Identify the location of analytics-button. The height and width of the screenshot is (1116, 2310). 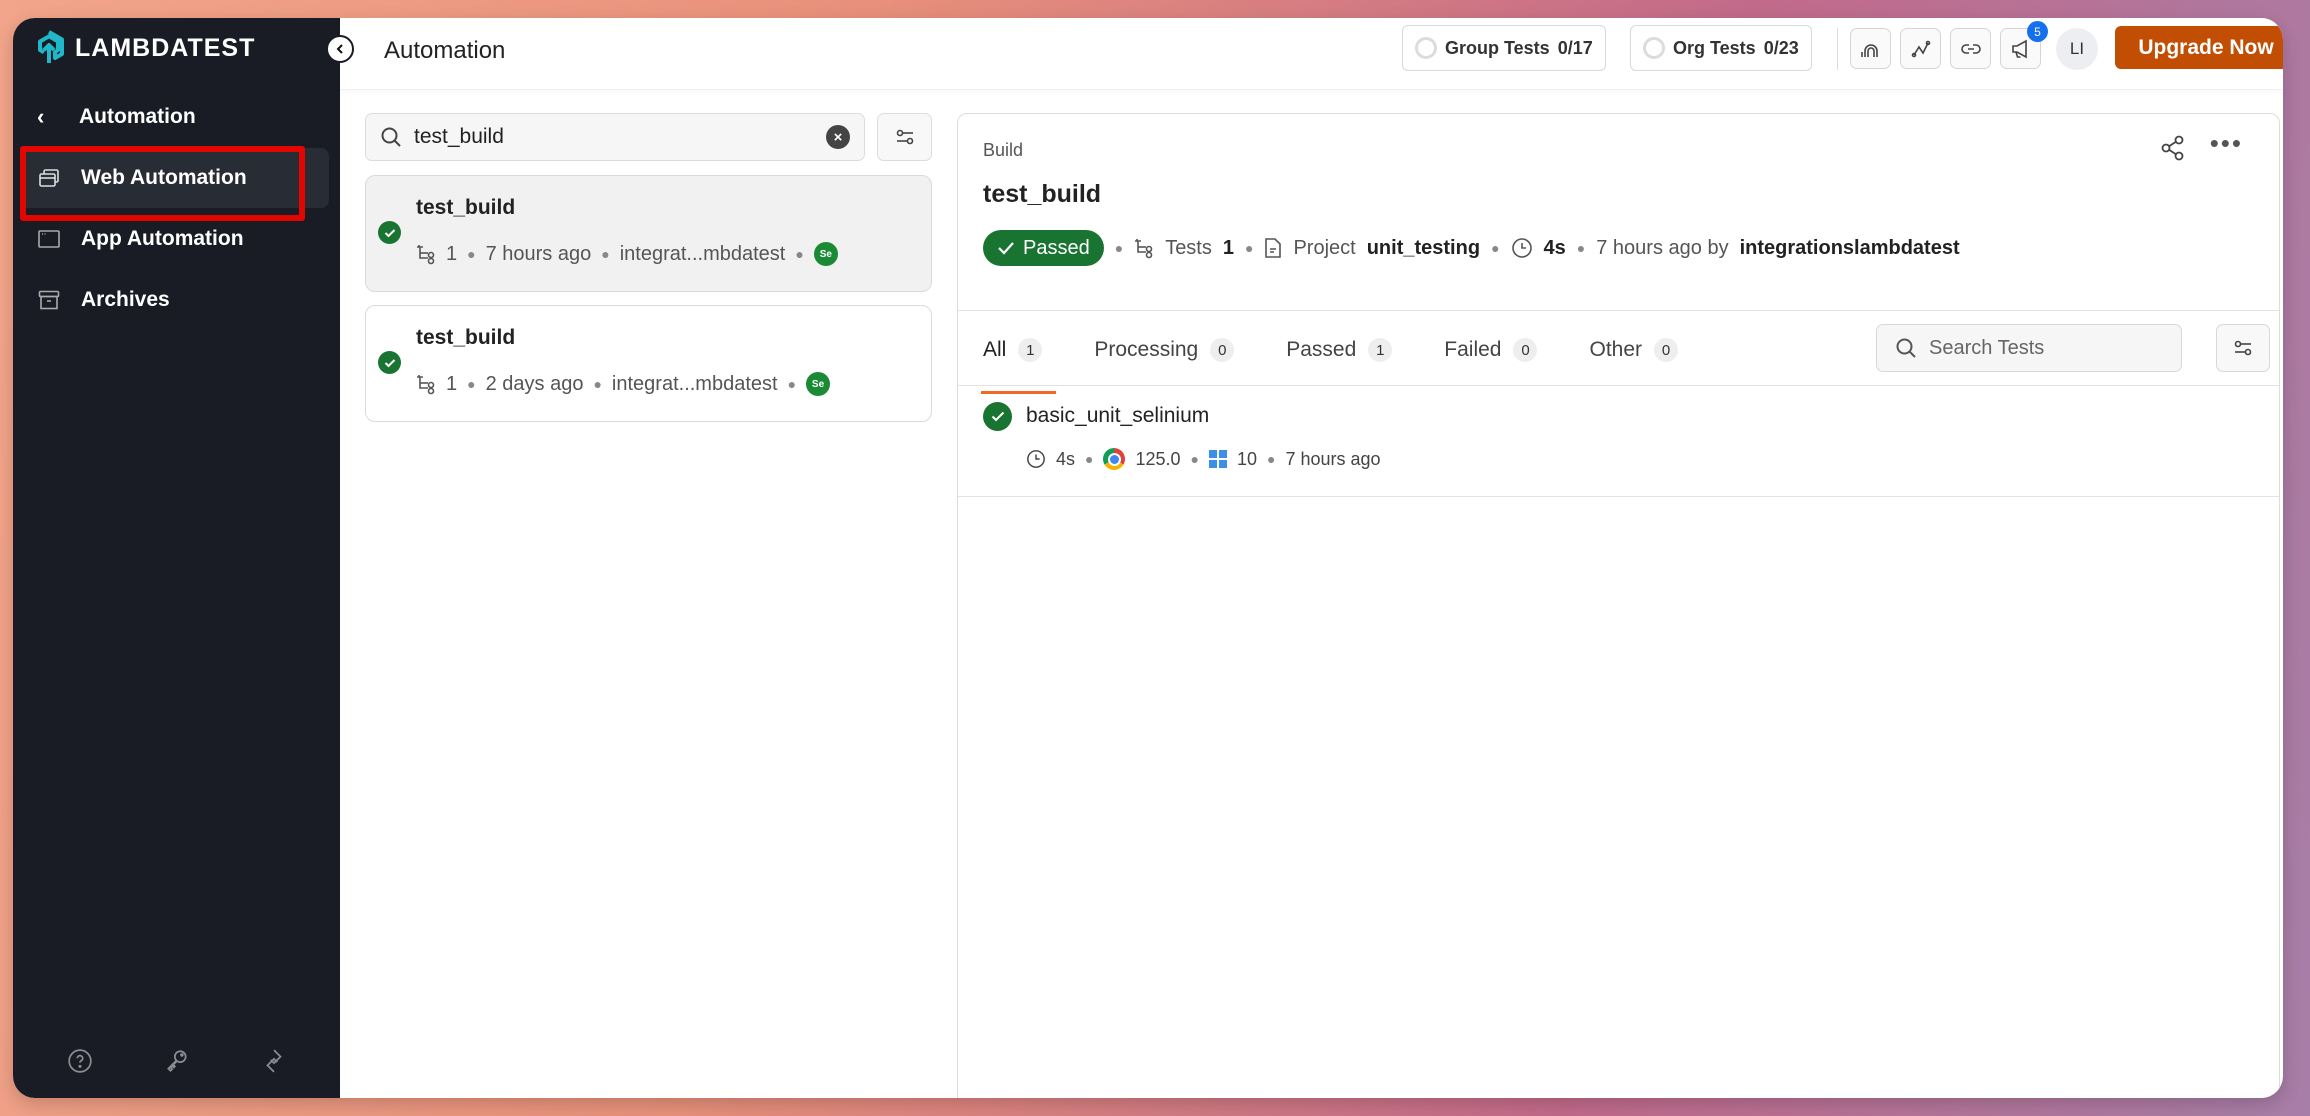
(1920, 48).